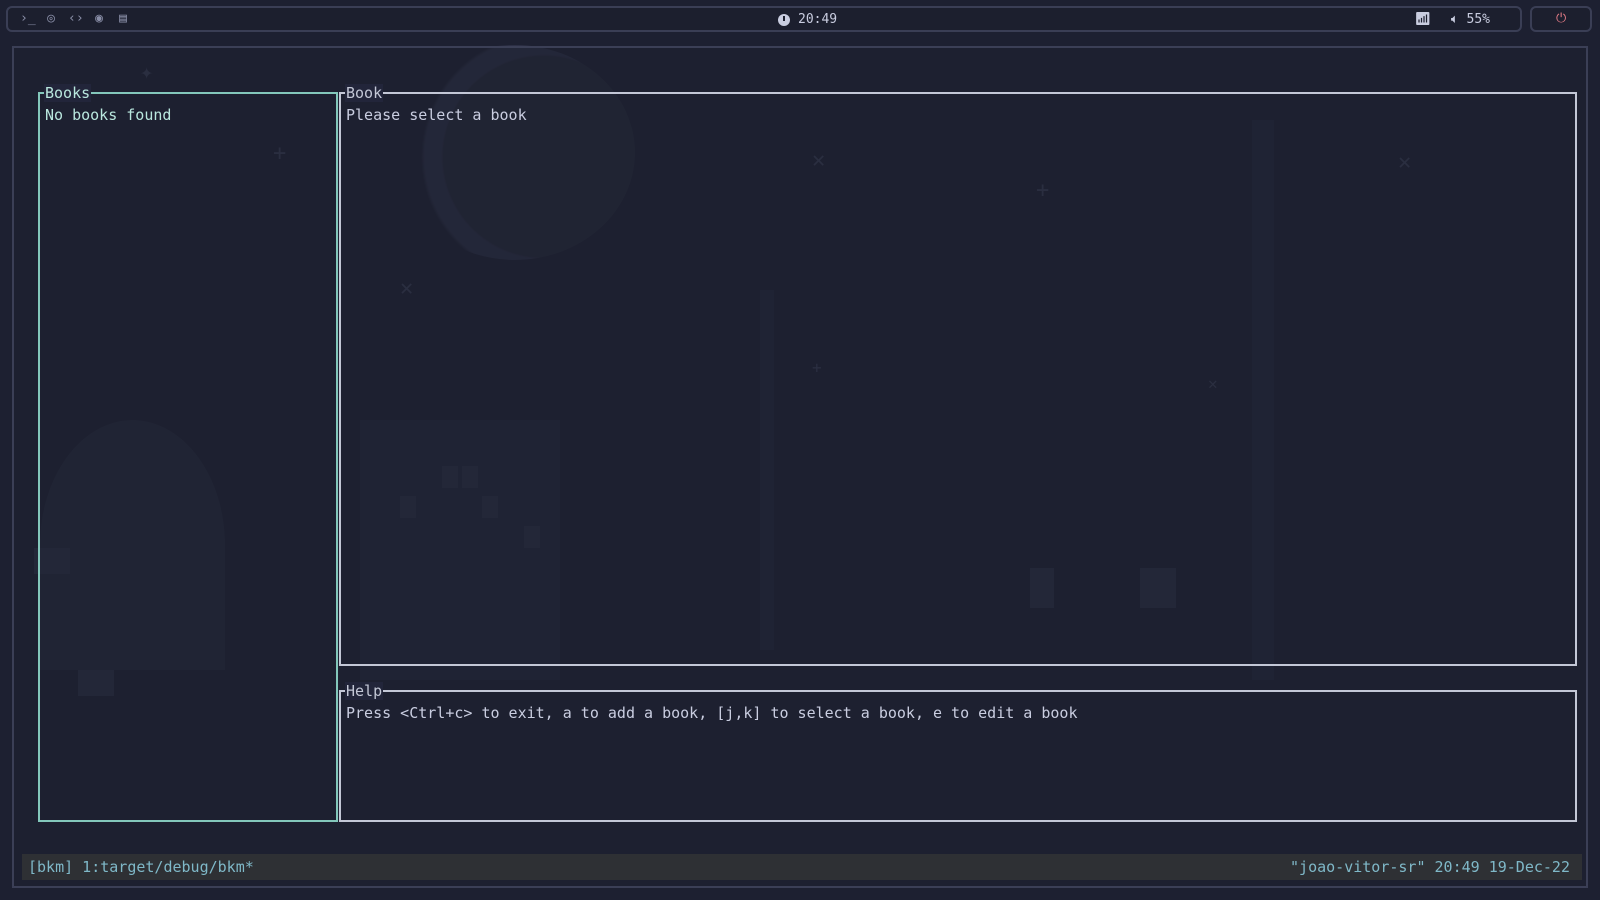  What do you see at coordinates (784, 19) in the screenshot?
I see `clock-icon` at bounding box center [784, 19].